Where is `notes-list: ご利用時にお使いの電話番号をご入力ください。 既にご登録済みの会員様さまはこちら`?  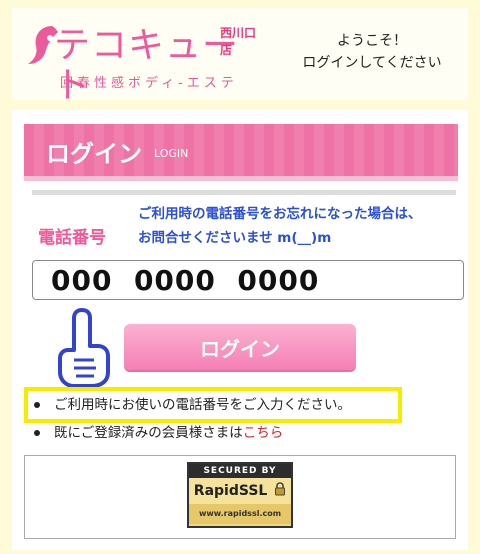
notes-list: ご利用時にお使いの電話番号をご入力ください。 既にご登録済みの会員様さまはこちら is located at coordinates (192, 419).